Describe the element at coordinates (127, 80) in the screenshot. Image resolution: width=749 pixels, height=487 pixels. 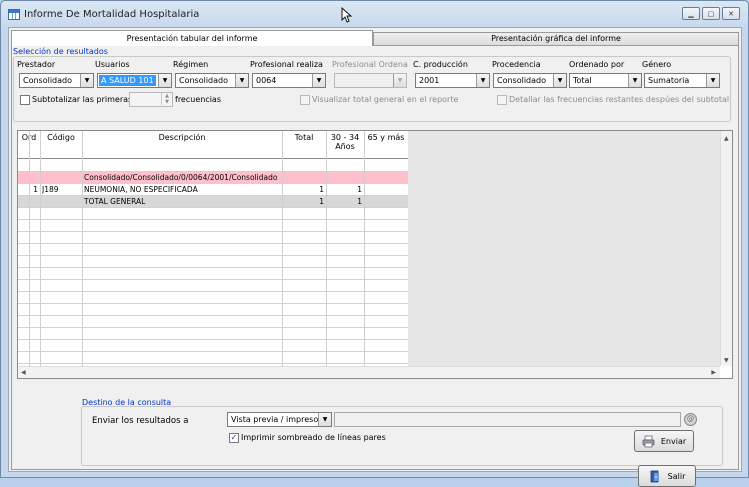
I see `combo-usuarios-value: A SALUD 101` at that location.